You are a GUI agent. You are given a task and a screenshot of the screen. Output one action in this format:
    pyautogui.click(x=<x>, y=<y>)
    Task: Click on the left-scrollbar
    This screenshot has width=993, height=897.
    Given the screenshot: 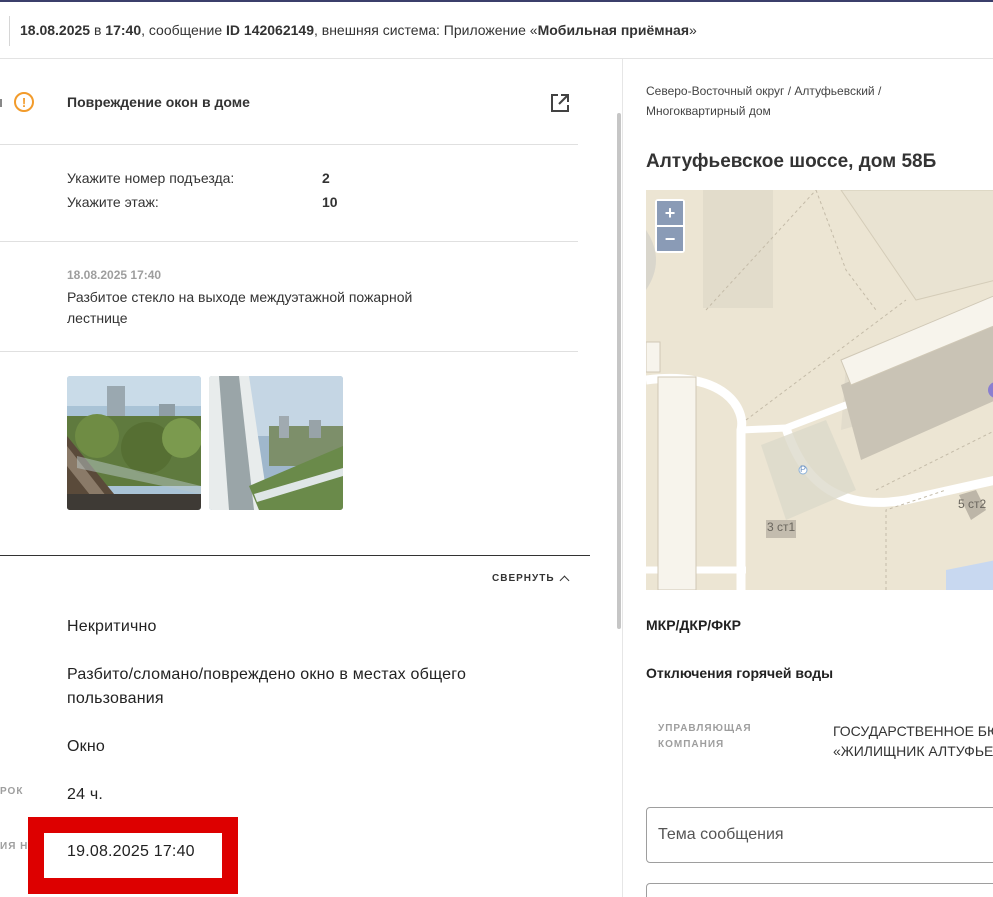 What is the action you would take?
    pyautogui.click(x=619, y=371)
    